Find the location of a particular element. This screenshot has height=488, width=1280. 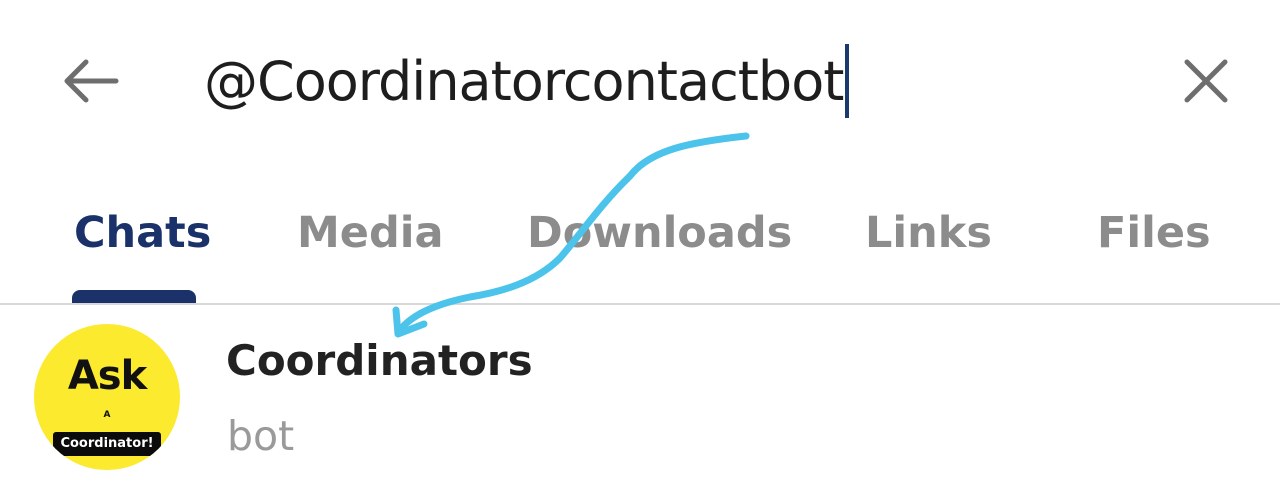

close-icon is located at coordinates (1206, 81).